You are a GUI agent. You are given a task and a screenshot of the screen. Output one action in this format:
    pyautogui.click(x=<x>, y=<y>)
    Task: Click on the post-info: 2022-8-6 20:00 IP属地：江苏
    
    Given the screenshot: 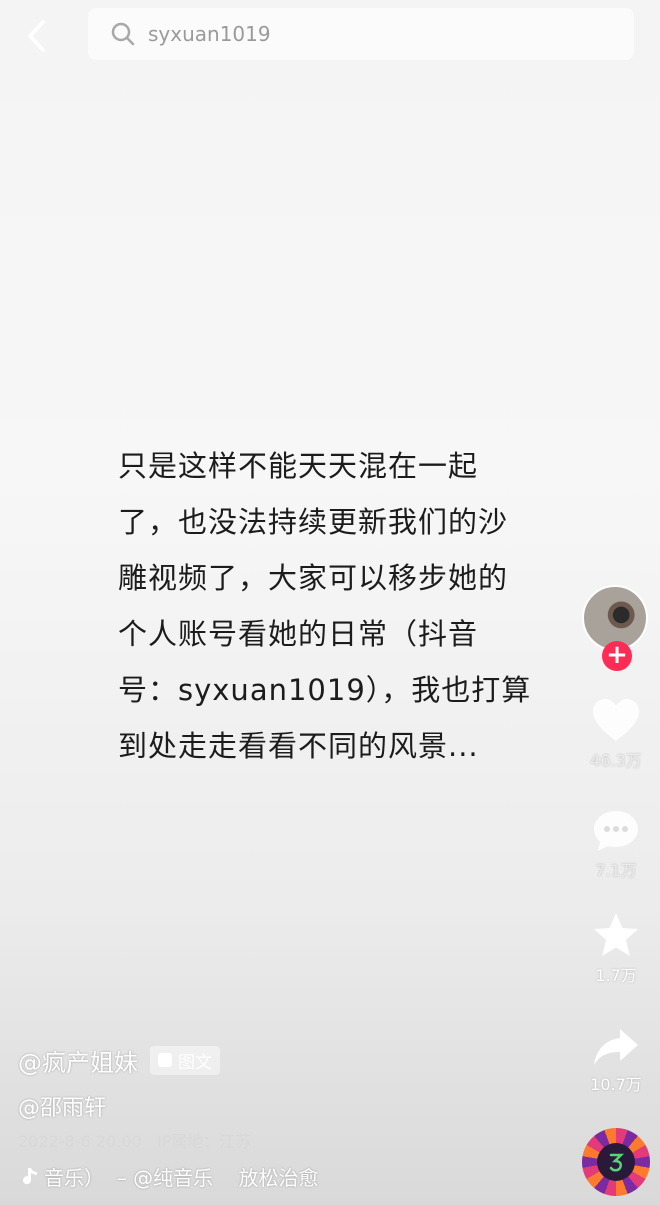 What is the action you would take?
    pyautogui.click(x=298, y=1140)
    